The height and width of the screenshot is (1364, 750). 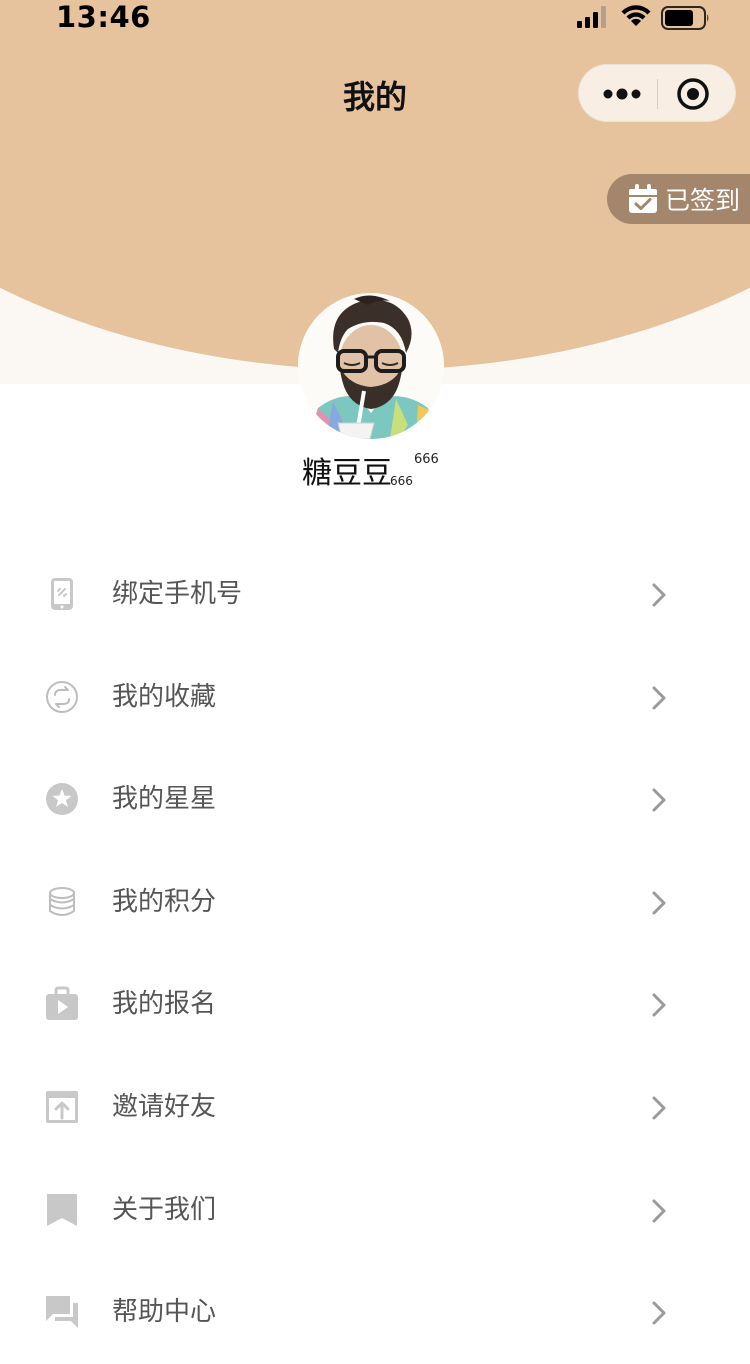 I want to click on star-circle-icon, so click(x=62, y=799).